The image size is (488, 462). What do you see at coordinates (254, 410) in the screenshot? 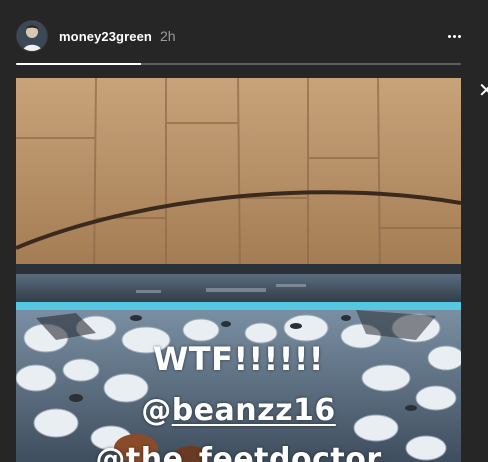
I see `mention-beanzz16: beanzz16` at bounding box center [254, 410].